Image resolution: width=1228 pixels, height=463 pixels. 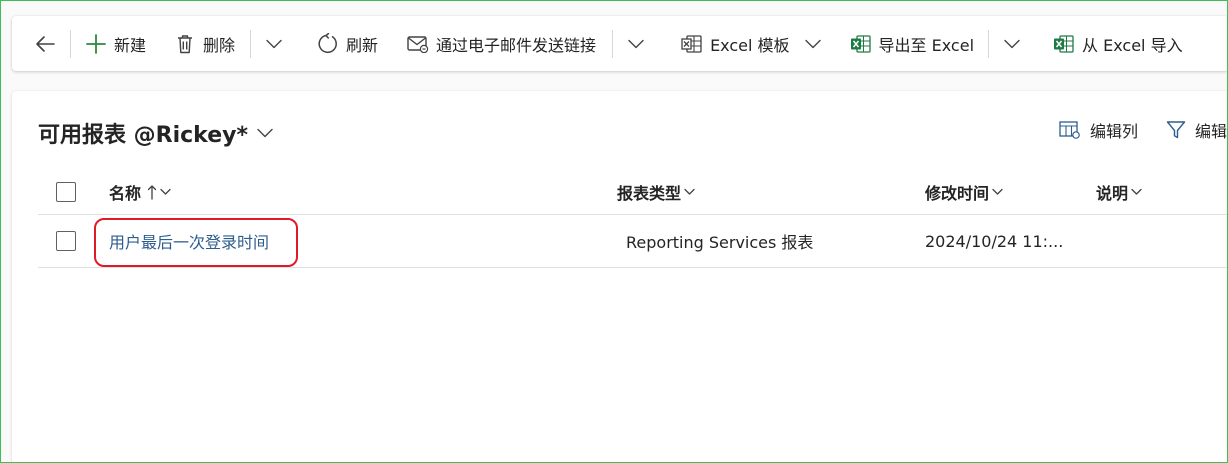 I want to click on column-header-modified-on: 修改时间, so click(x=964, y=191).